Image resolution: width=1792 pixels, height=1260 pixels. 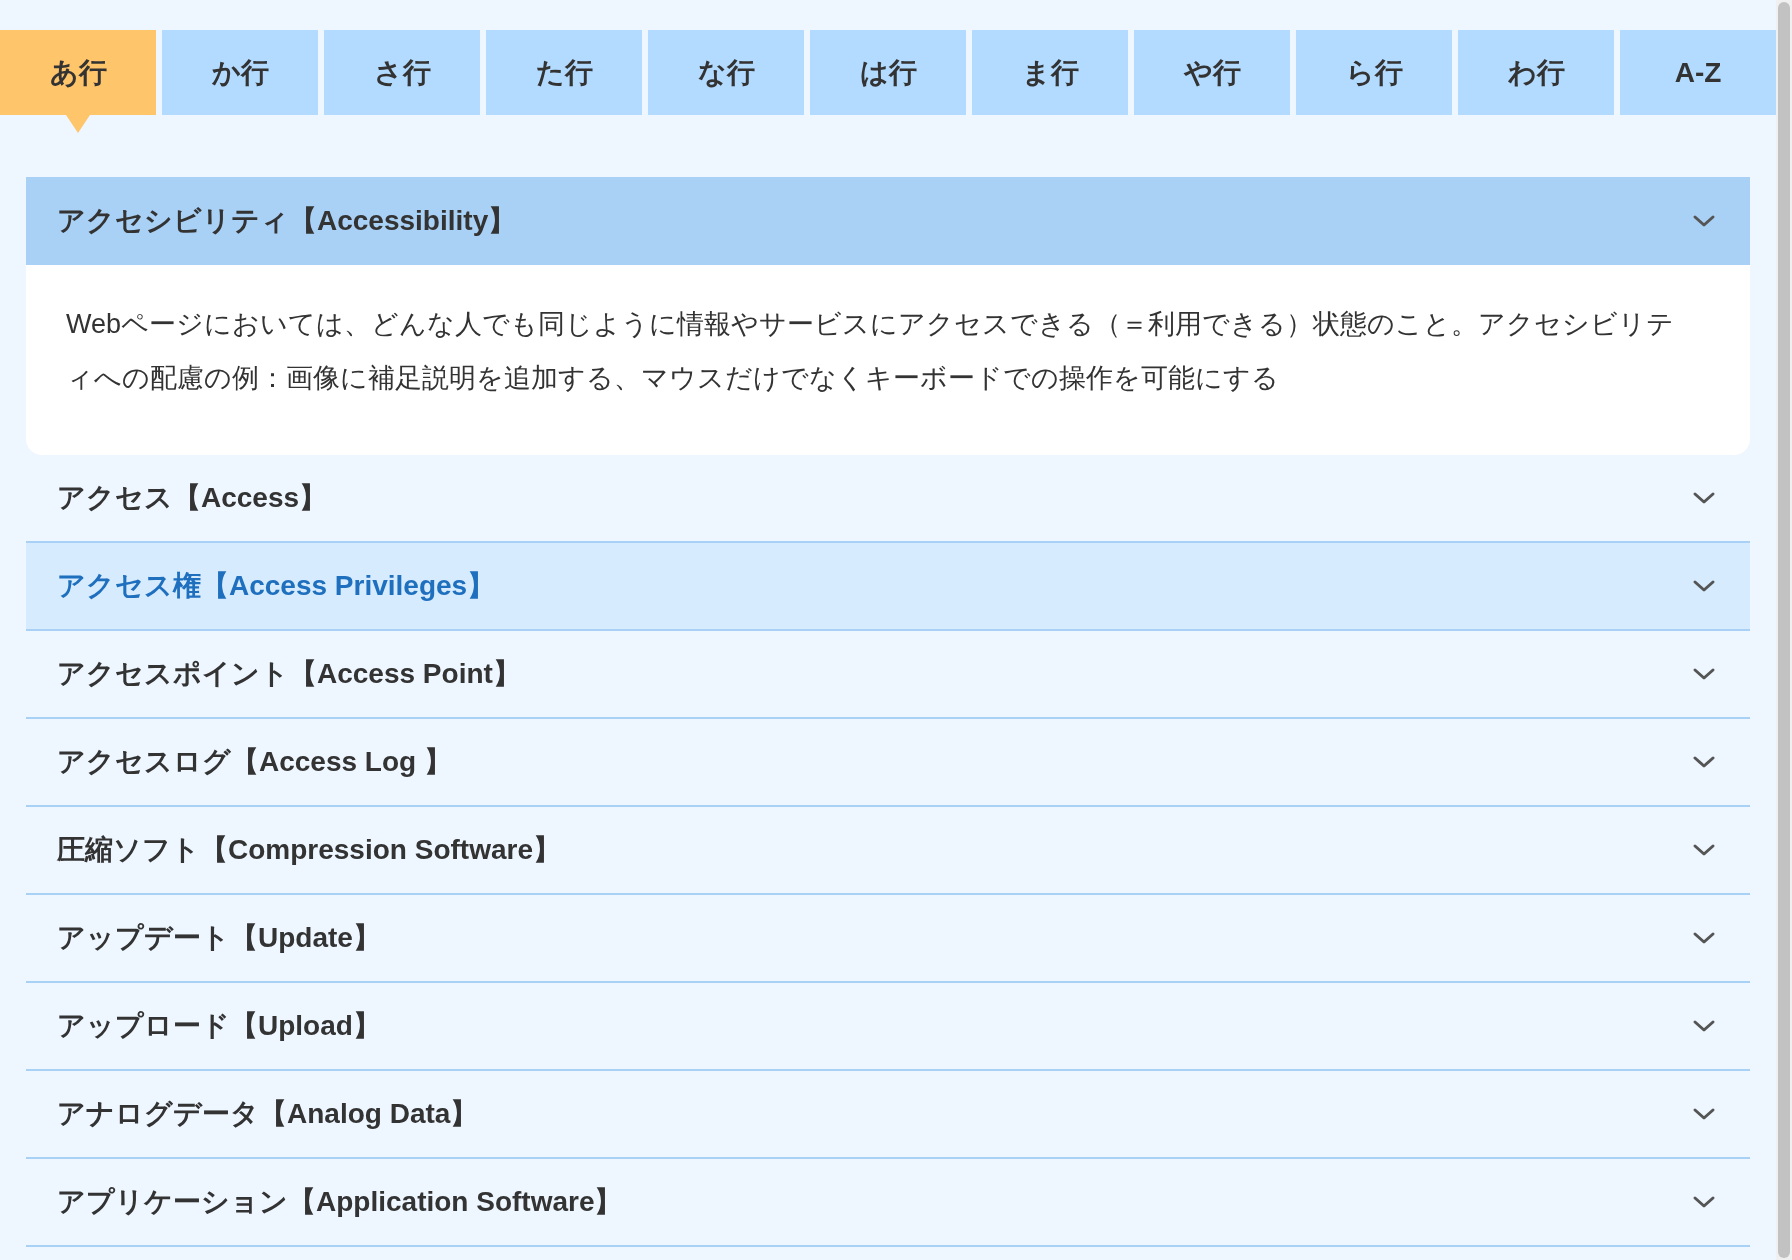 I want to click on letter-tab: な行, so click(x=726, y=72).